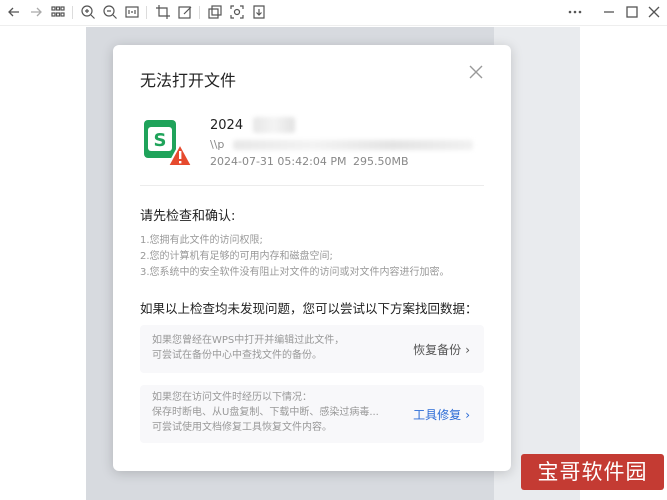  Describe the element at coordinates (575, 12) in the screenshot. I see `more-icon` at that location.